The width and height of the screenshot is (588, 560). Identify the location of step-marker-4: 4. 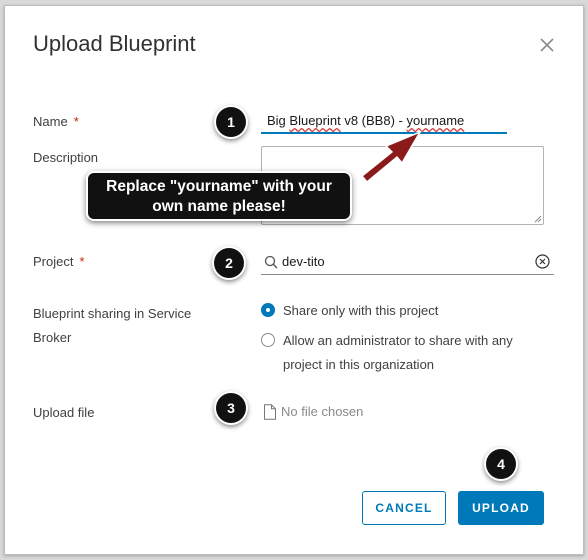
(501, 464).